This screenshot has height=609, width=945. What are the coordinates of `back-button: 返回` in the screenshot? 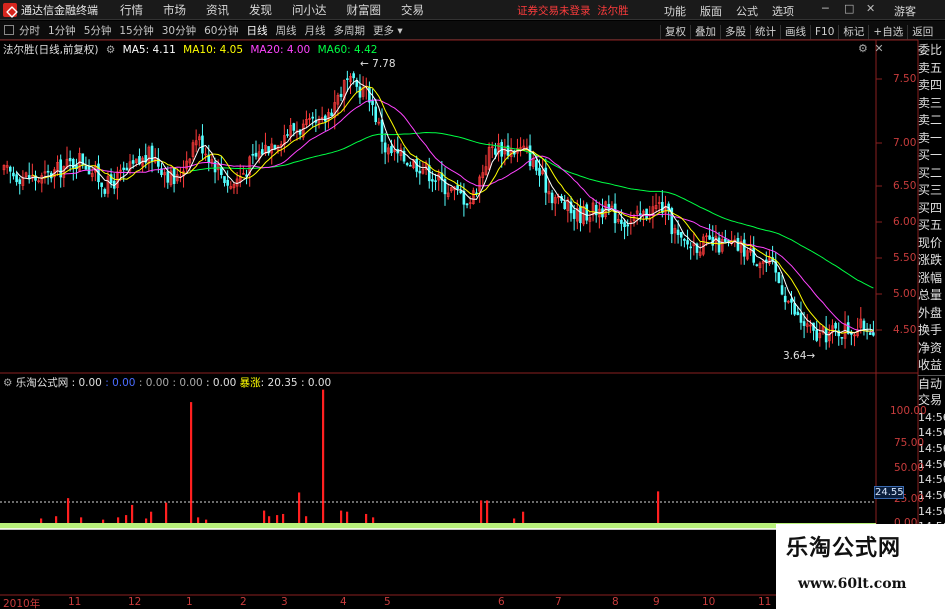 It's located at (922, 32).